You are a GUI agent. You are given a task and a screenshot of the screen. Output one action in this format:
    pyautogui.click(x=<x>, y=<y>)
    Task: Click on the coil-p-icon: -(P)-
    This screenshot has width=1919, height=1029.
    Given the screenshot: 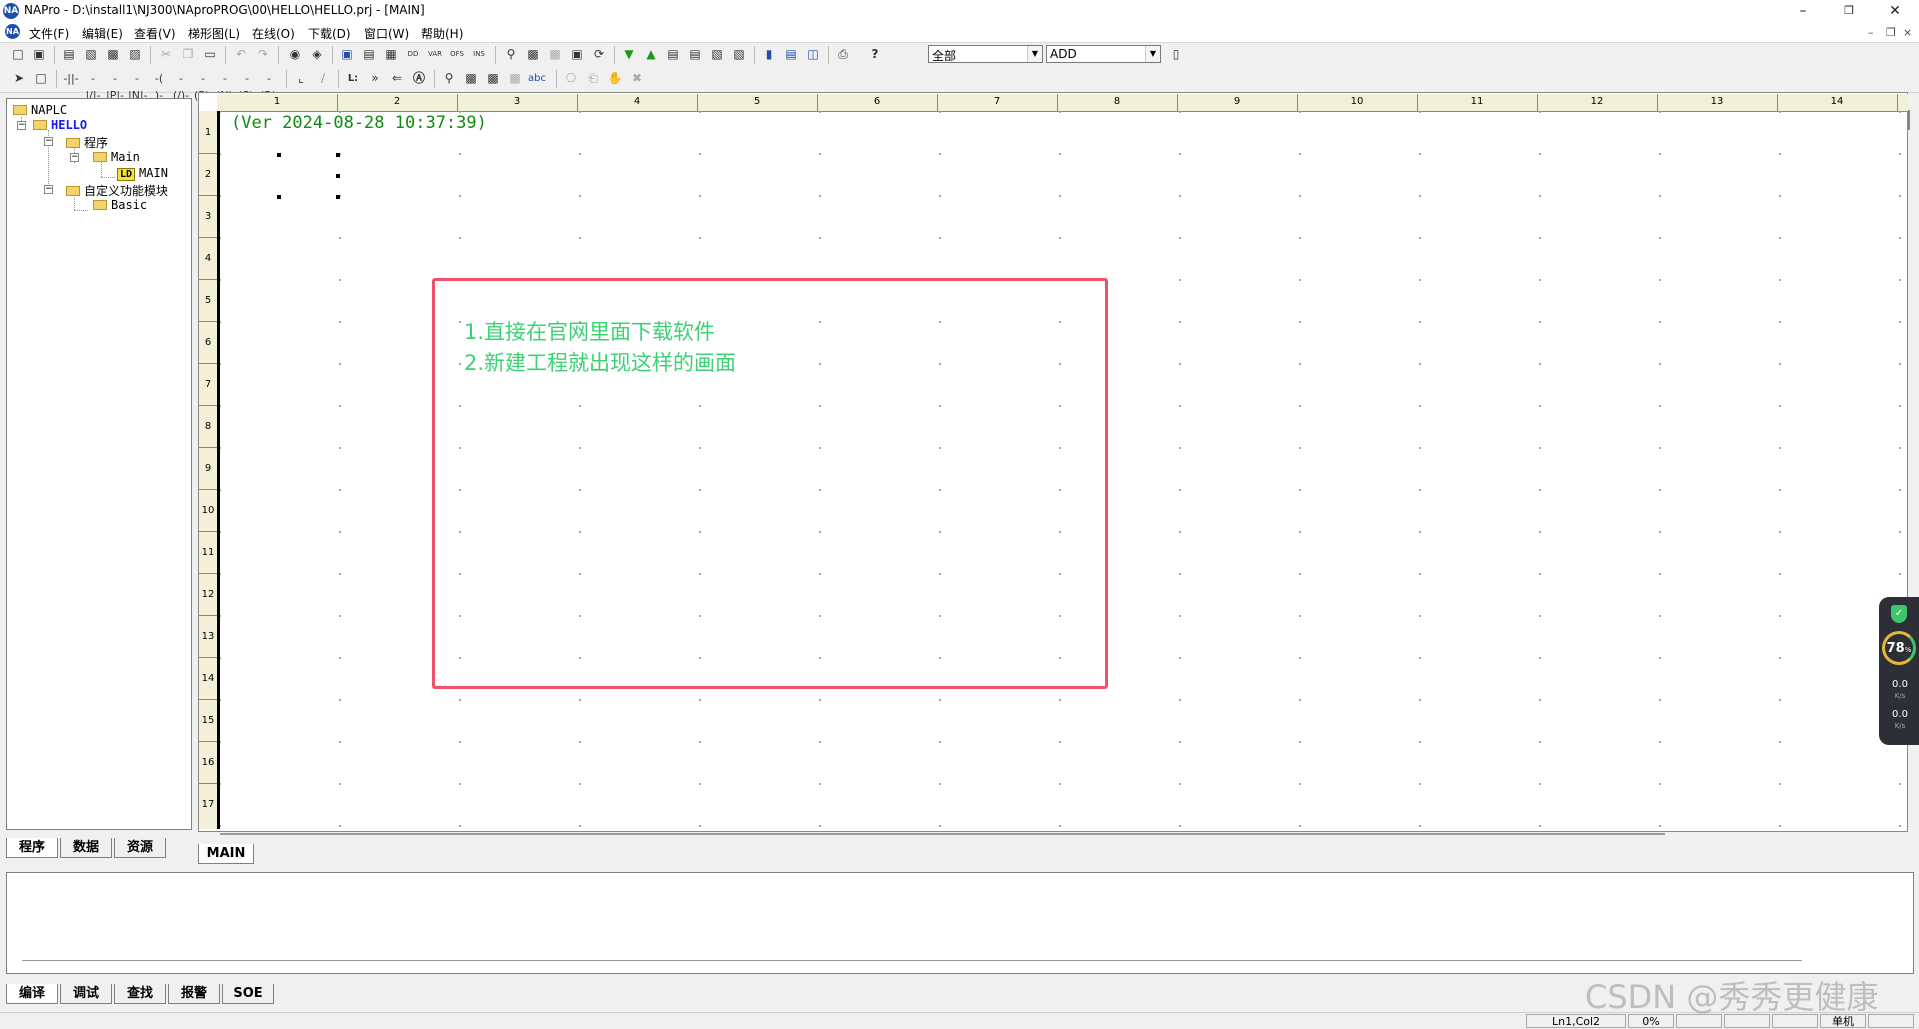 What is the action you would take?
    pyautogui.click(x=203, y=86)
    